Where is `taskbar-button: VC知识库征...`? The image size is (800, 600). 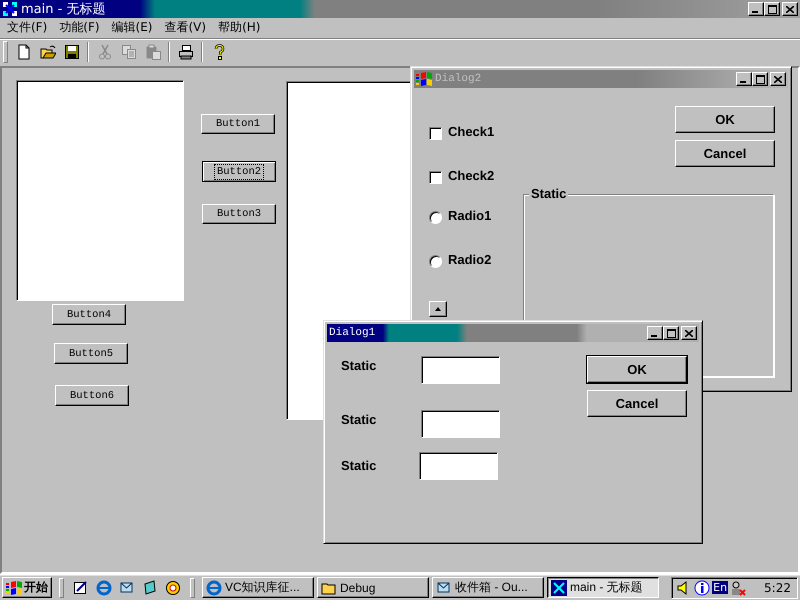 taskbar-button: VC知识库征... is located at coordinates (258, 587).